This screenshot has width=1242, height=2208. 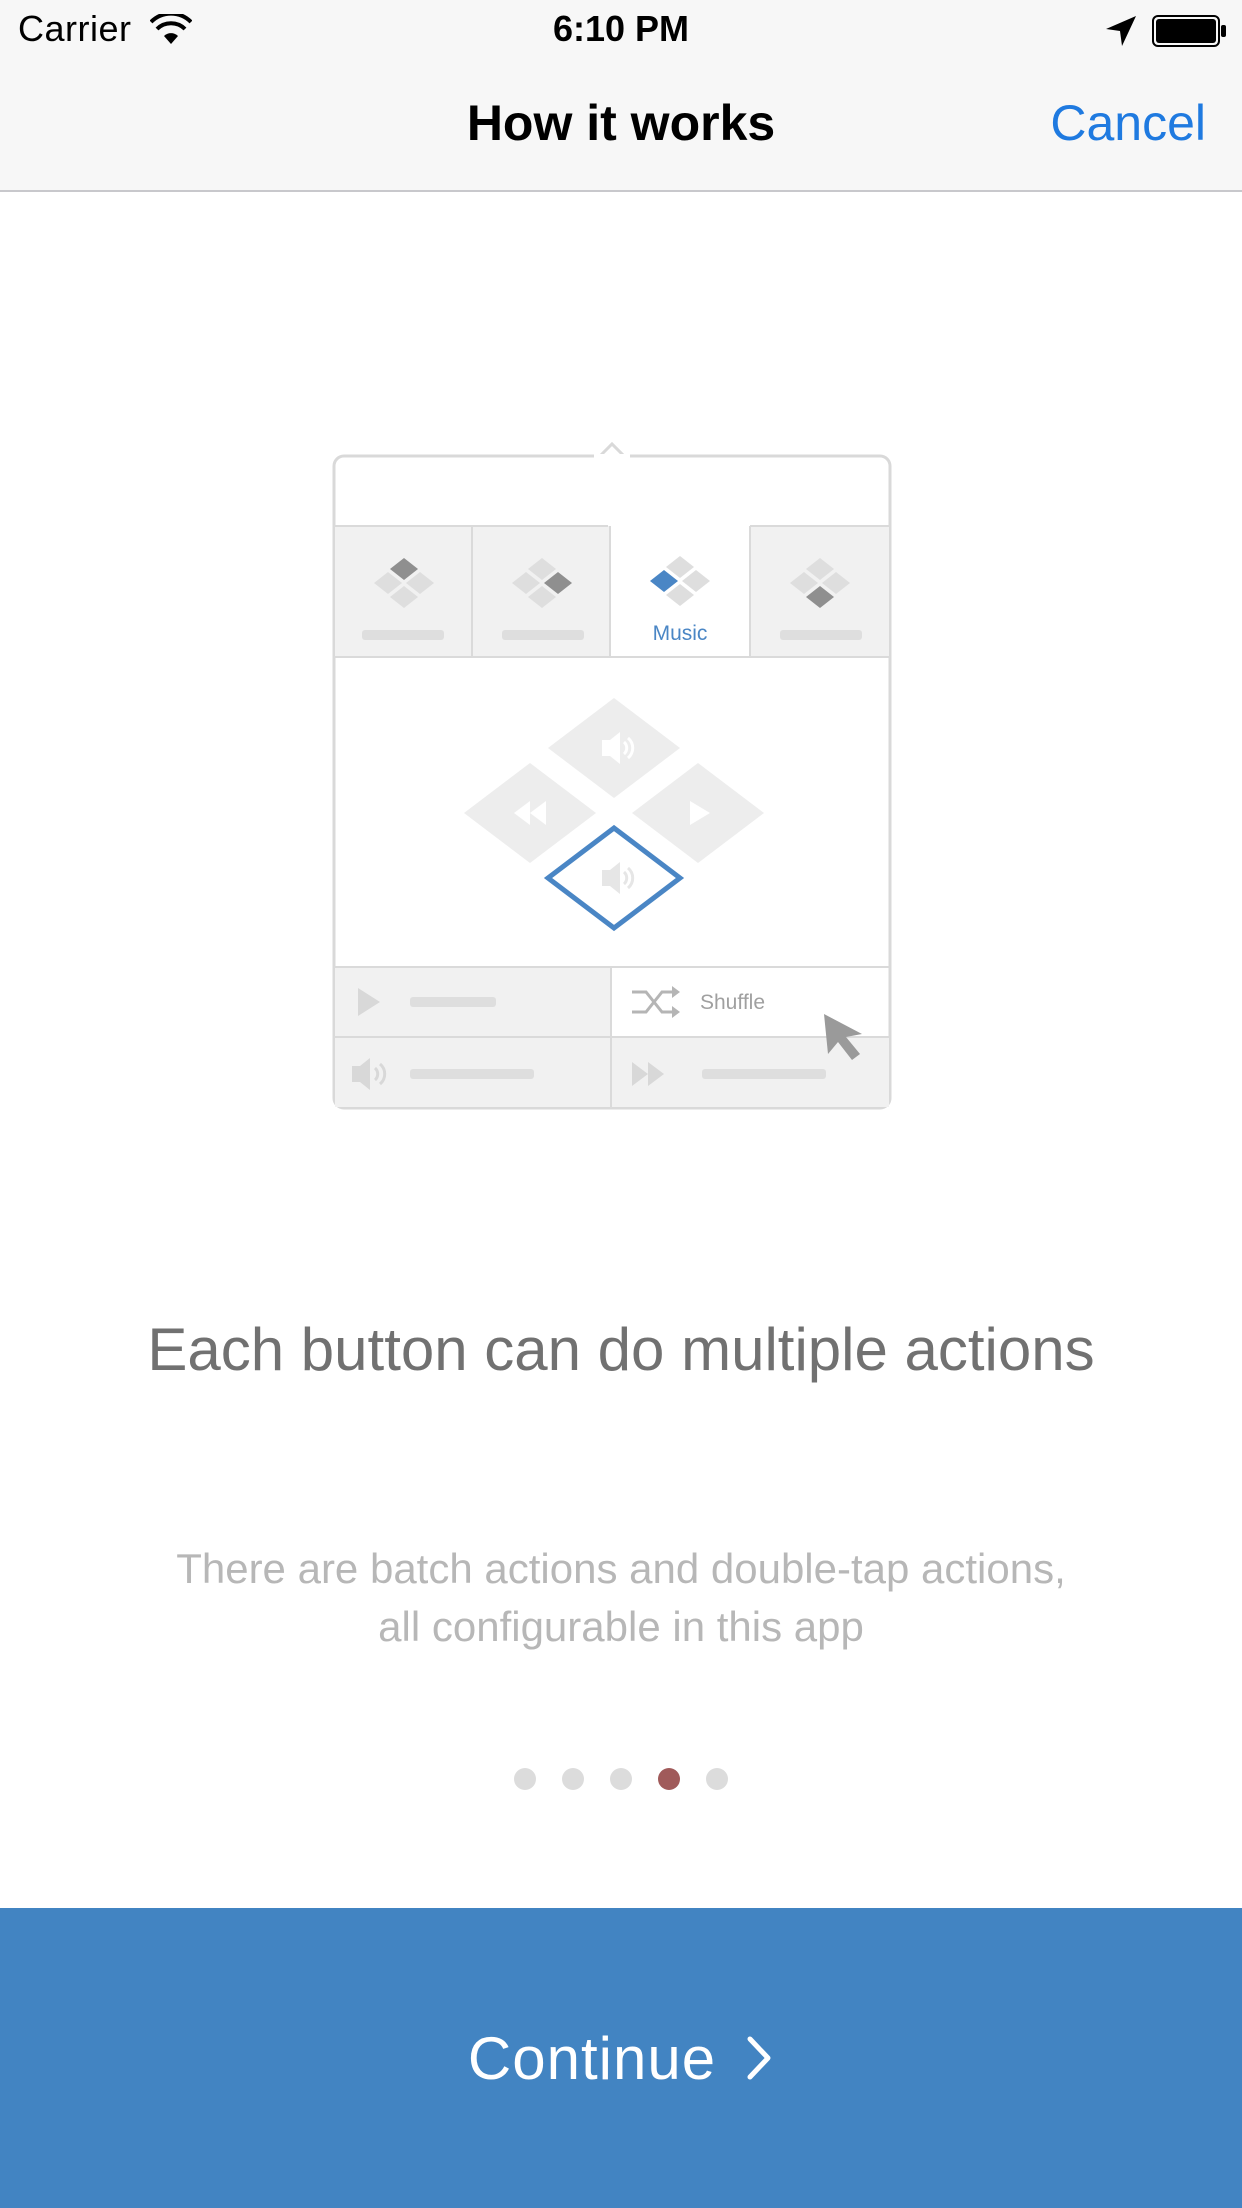 I want to click on continue-button: Continue, so click(x=621, y=2058).